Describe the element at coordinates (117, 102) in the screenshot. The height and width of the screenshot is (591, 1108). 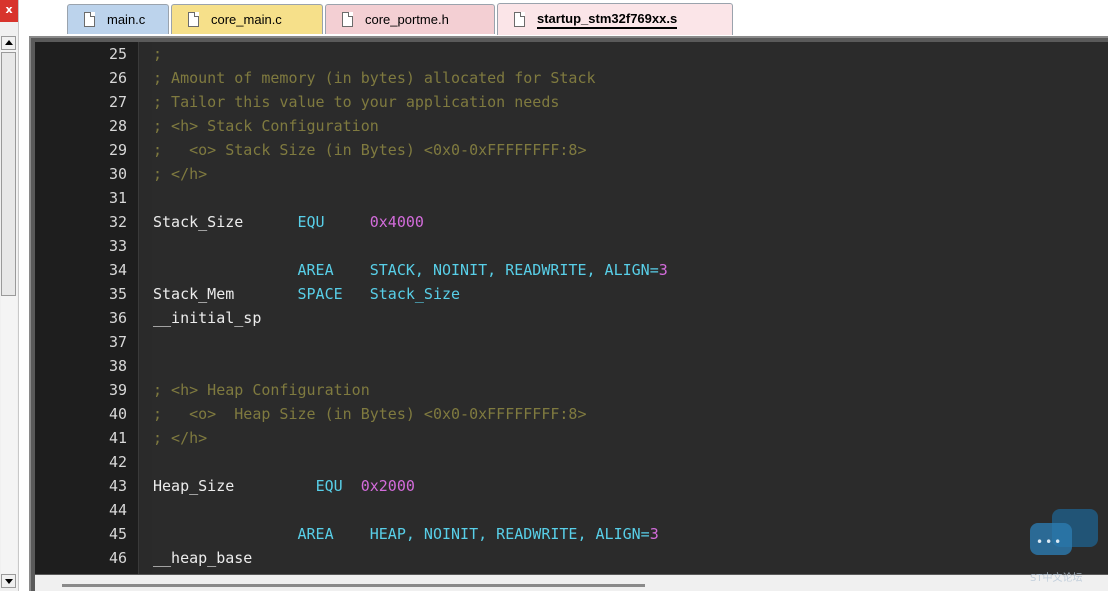
I see `line-number: 27` at that location.